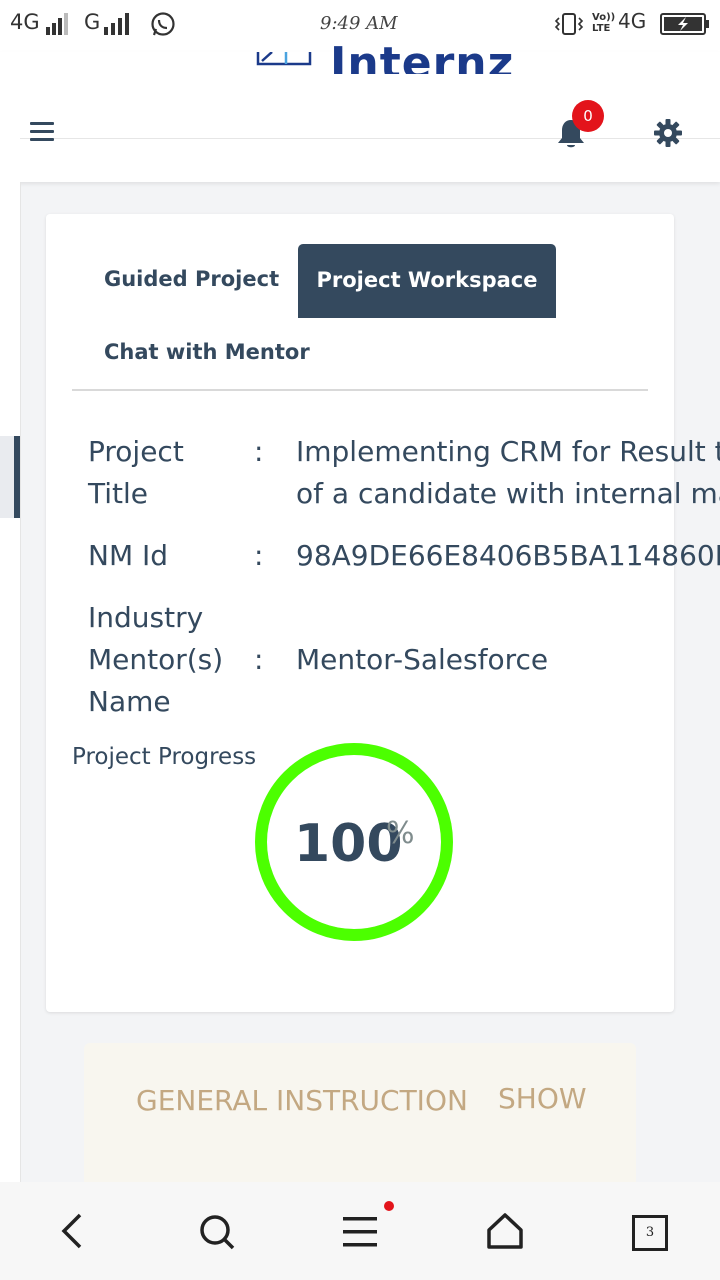 This screenshot has height=1280, width=720. Describe the element at coordinates (163, 24) in the screenshot. I see `whatsapp-icon` at that location.